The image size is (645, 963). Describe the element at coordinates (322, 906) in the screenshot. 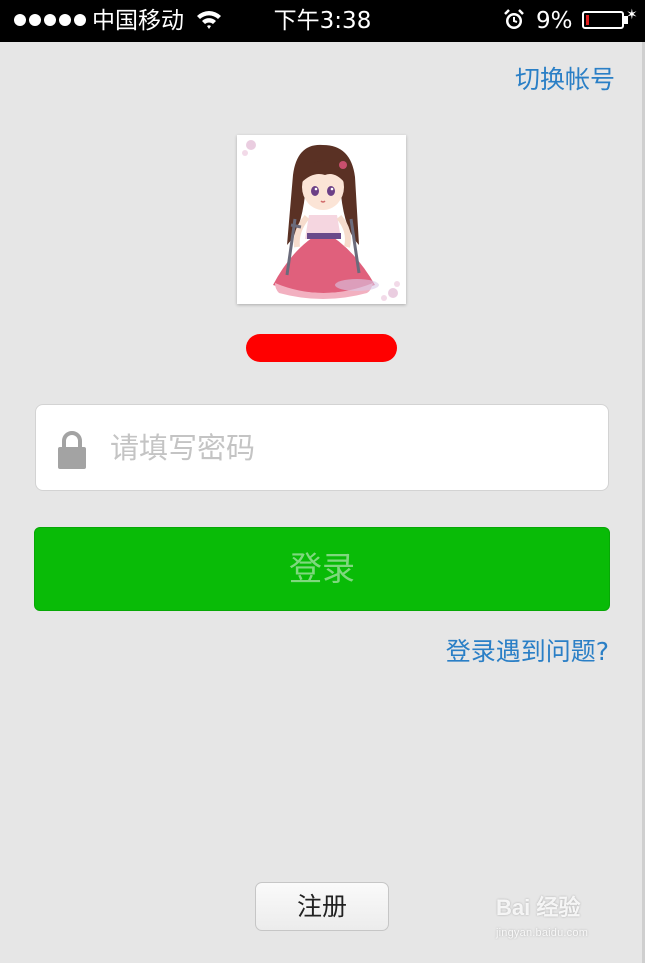

I see `register-button: 注册` at that location.